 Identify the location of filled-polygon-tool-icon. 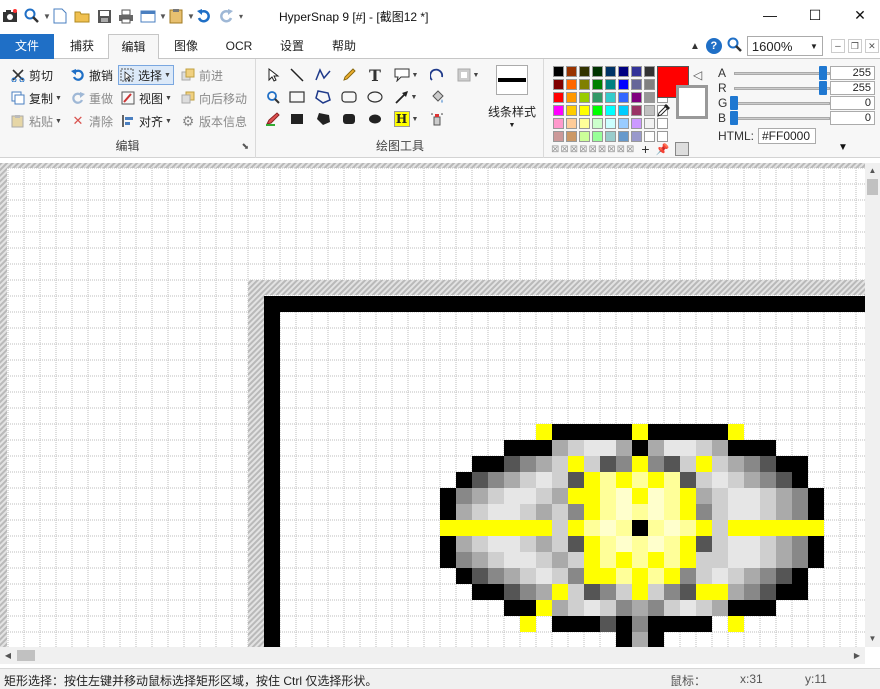
(323, 119).